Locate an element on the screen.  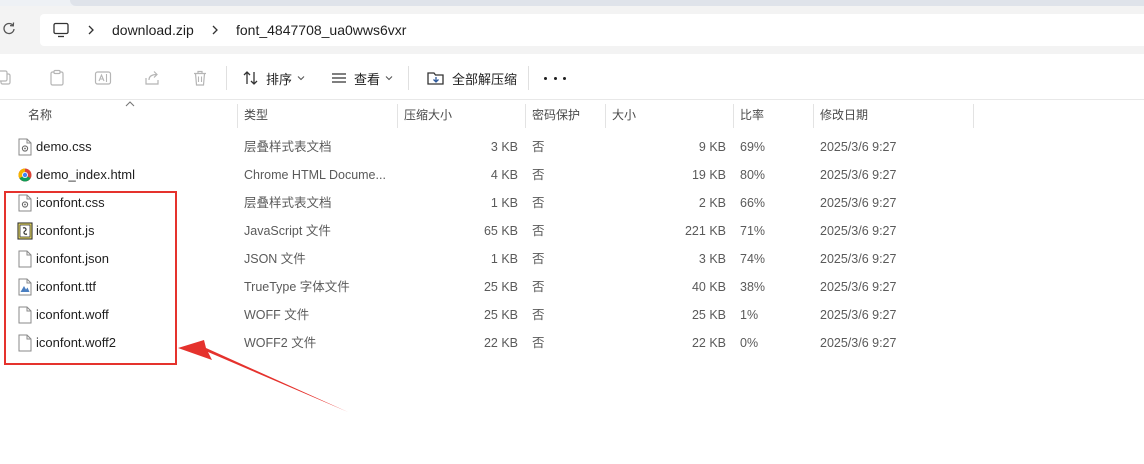
view-list-icon is located at coordinates (339, 78).